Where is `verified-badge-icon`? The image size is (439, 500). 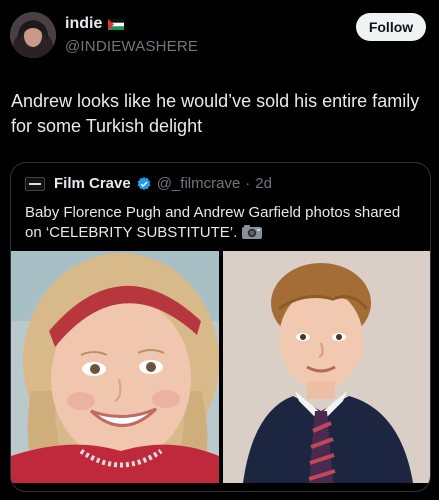
verified-badge-icon is located at coordinates (144, 183).